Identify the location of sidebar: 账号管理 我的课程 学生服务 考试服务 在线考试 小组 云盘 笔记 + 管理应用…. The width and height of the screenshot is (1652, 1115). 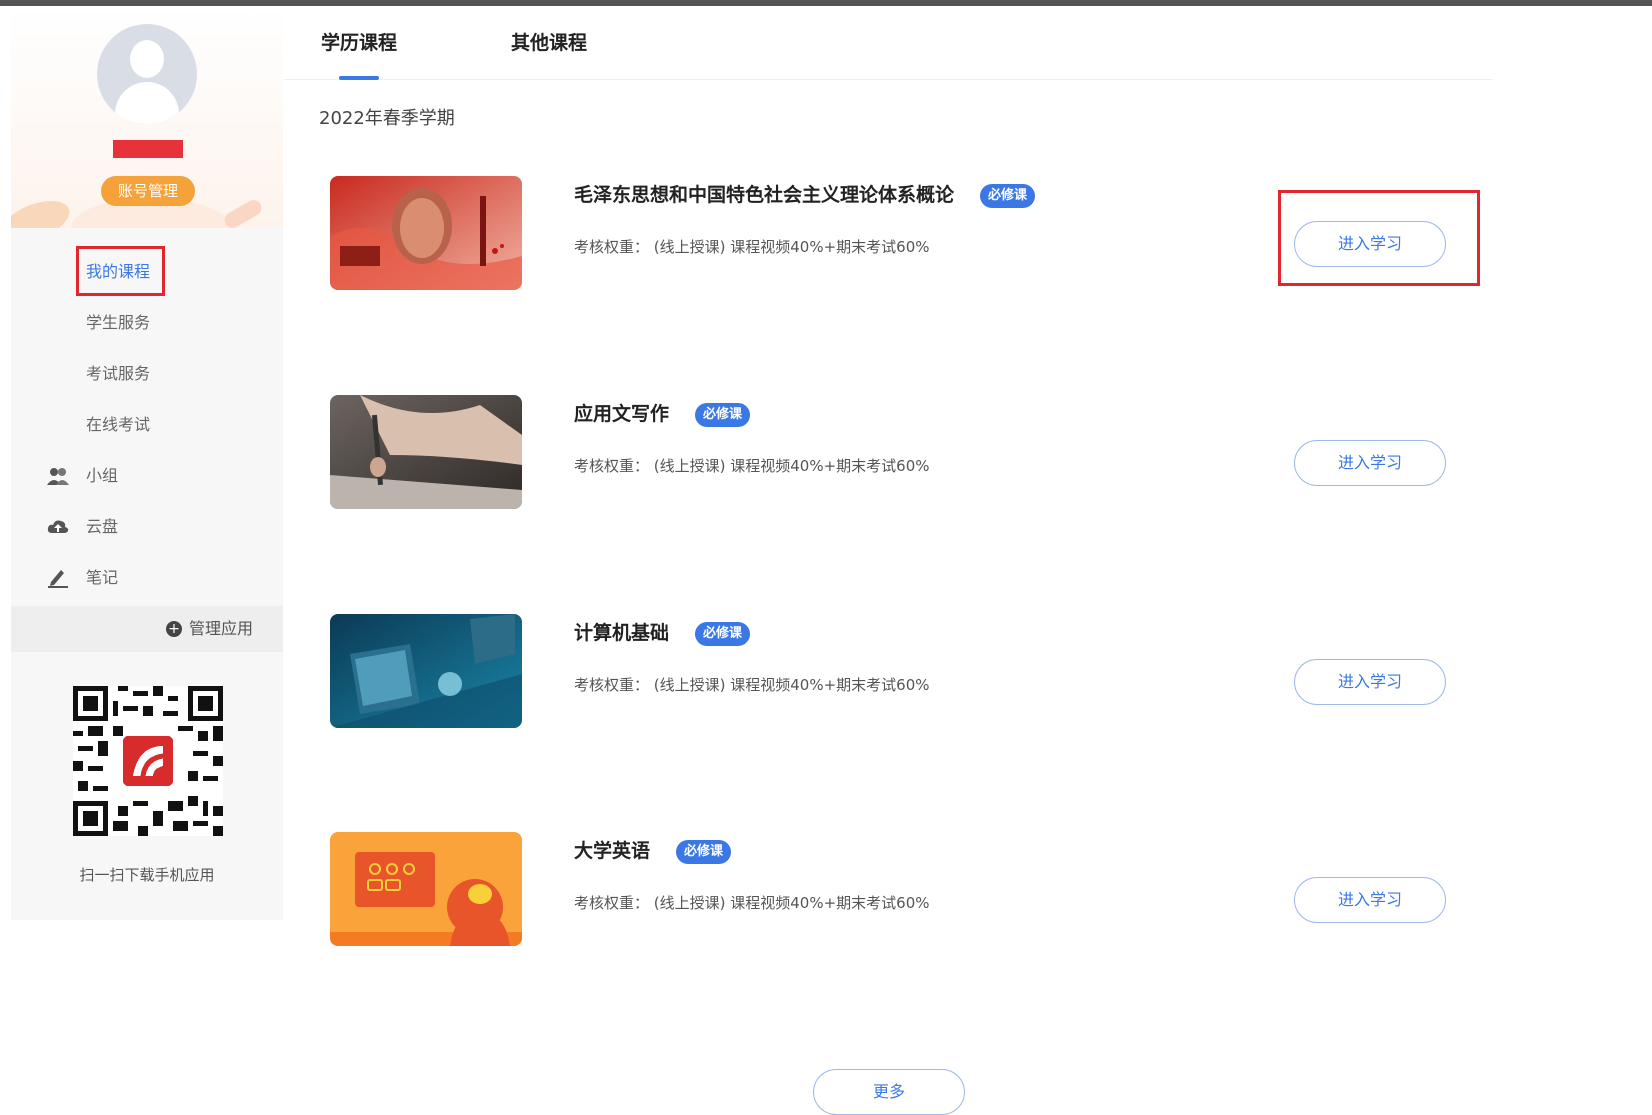
(147, 463).